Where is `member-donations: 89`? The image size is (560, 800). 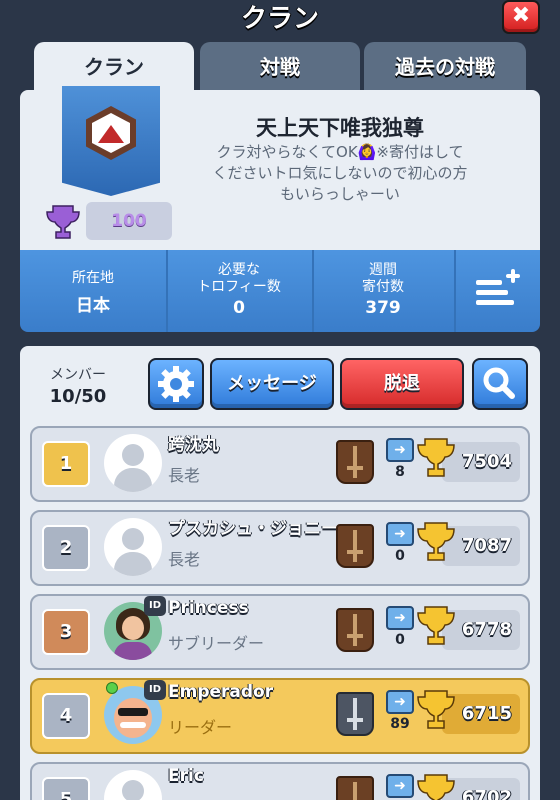 member-donations: 89 is located at coordinates (400, 724).